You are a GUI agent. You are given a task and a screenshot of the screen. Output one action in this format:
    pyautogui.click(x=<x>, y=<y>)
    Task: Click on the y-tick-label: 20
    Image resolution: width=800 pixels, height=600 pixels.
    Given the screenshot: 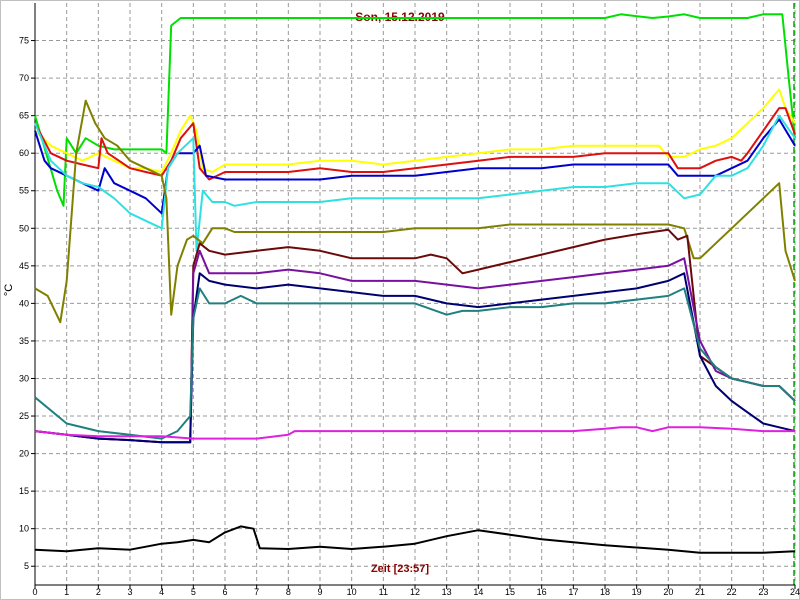 What is the action you would take?
    pyautogui.click(x=24, y=454)
    